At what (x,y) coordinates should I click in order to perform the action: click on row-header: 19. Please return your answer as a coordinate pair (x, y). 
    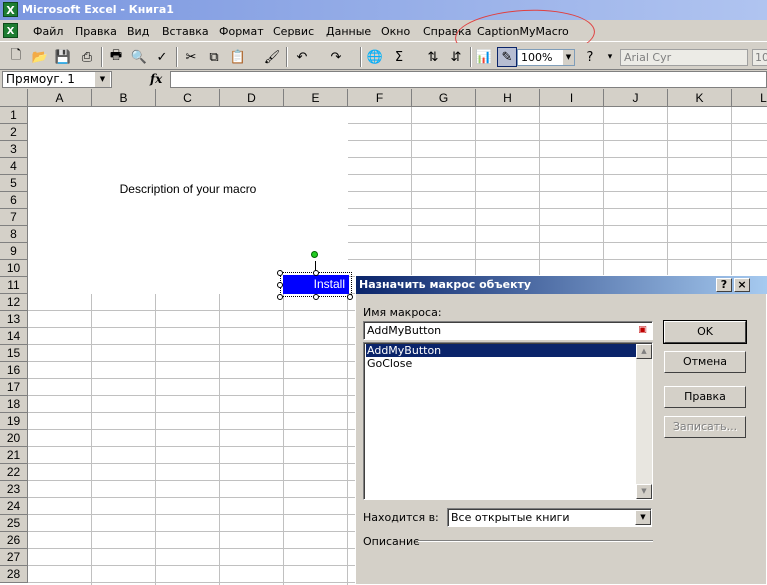
    Looking at the image, I should click on (14, 421).